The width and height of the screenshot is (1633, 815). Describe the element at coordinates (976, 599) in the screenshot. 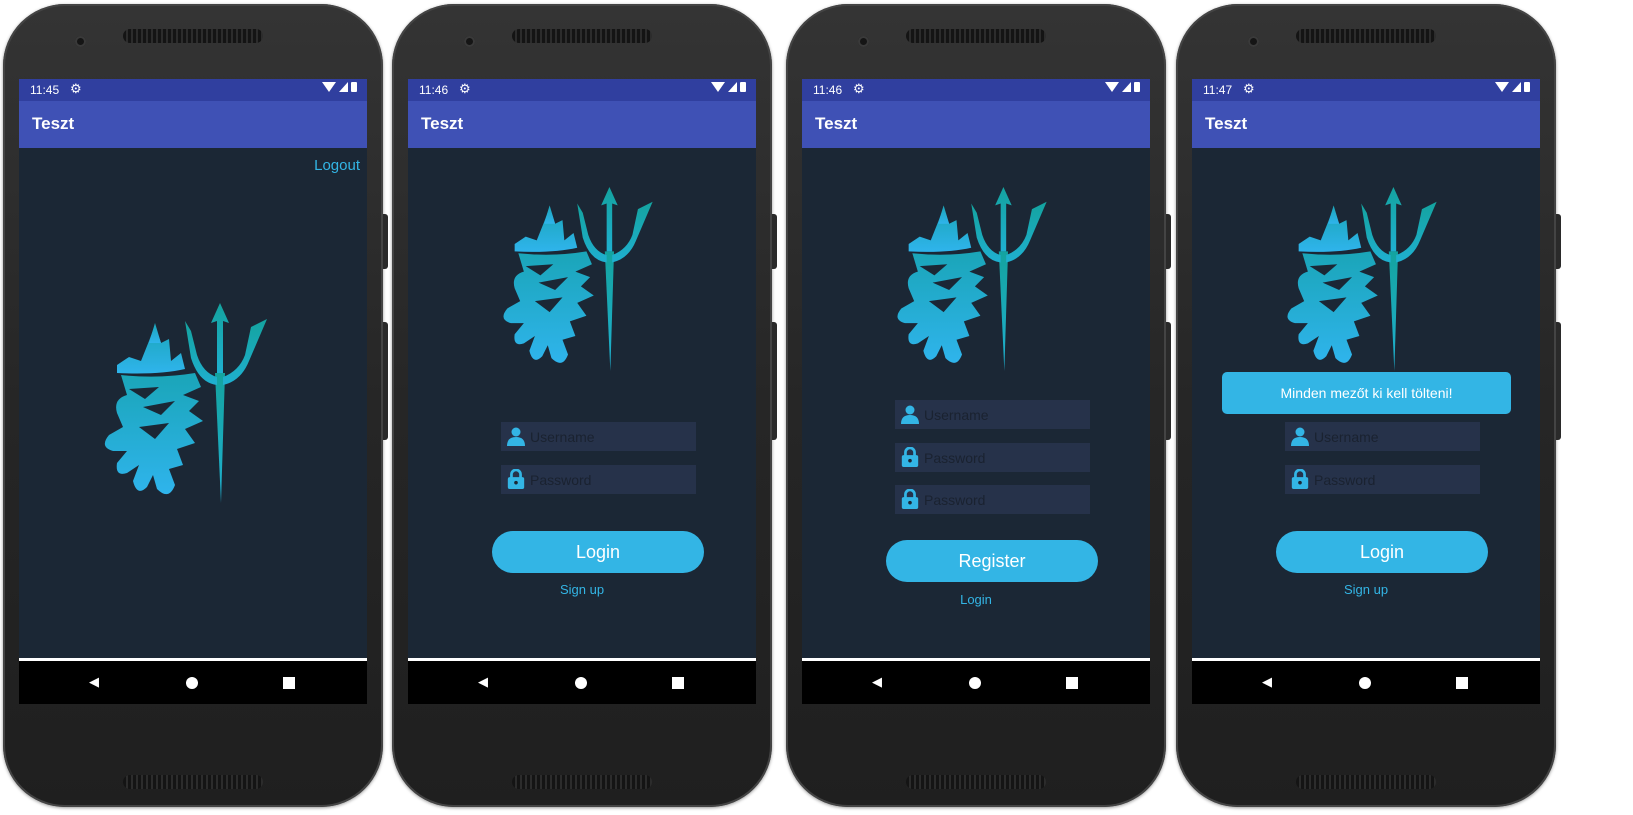

I see `login-link: Login` at that location.